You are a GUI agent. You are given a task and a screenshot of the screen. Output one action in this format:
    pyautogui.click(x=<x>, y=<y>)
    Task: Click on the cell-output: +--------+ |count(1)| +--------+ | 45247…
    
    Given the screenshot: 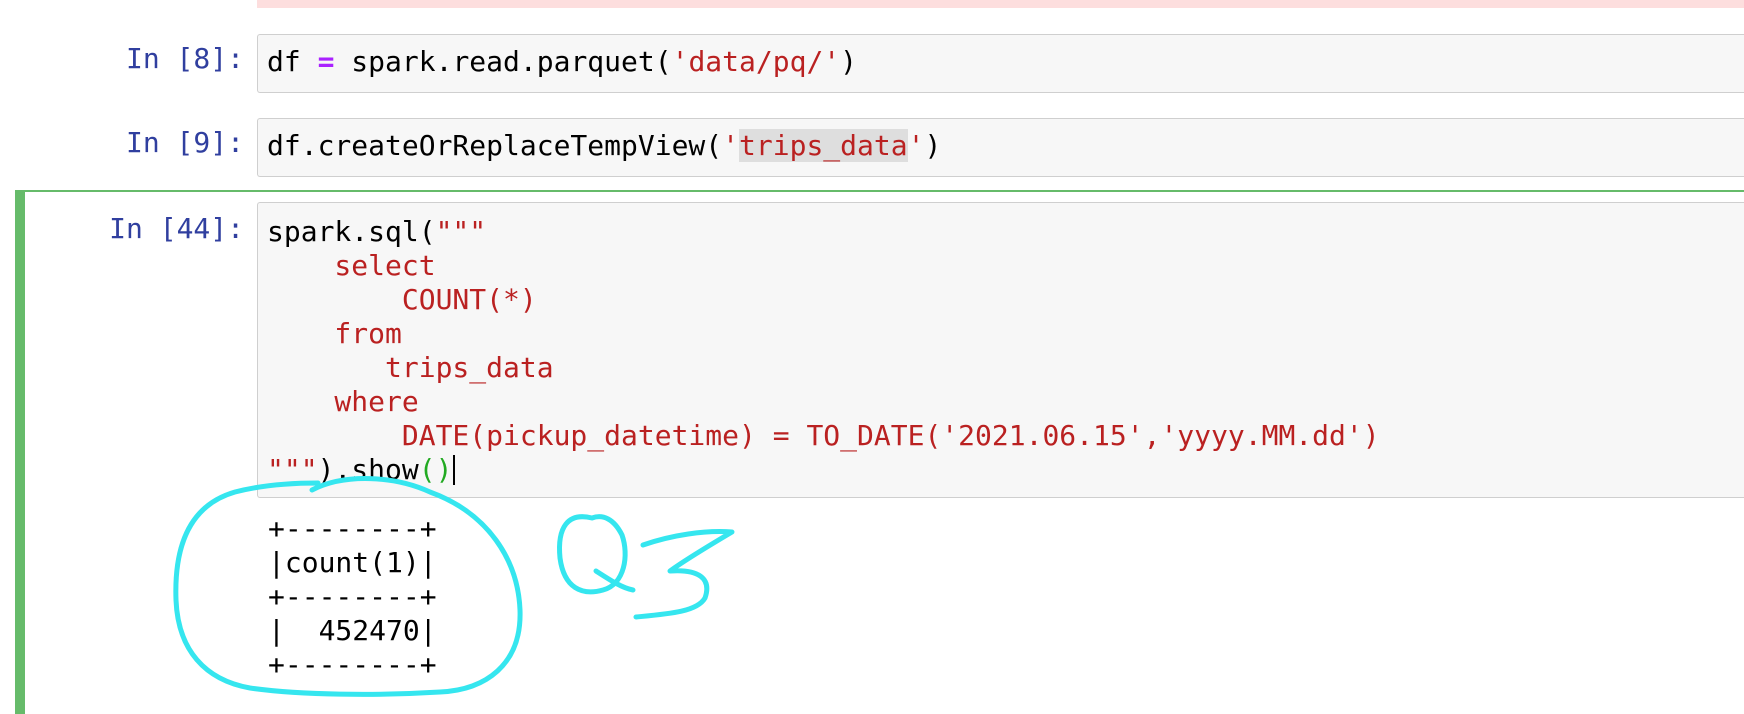 What is the action you would take?
    pyautogui.click(x=352, y=597)
    